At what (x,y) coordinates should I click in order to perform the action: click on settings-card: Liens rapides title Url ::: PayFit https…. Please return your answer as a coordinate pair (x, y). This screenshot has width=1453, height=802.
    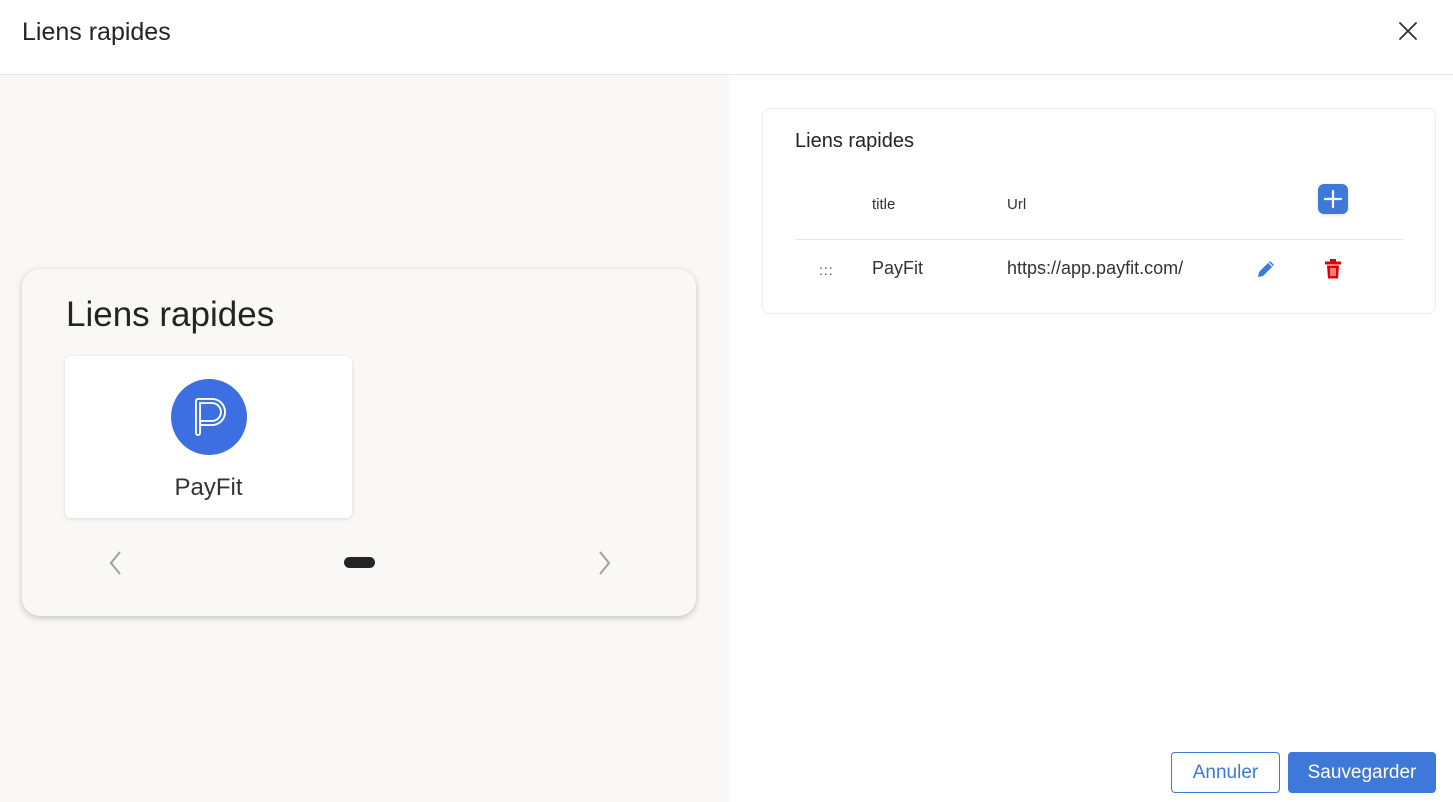
    Looking at the image, I should click on (1099, 211).